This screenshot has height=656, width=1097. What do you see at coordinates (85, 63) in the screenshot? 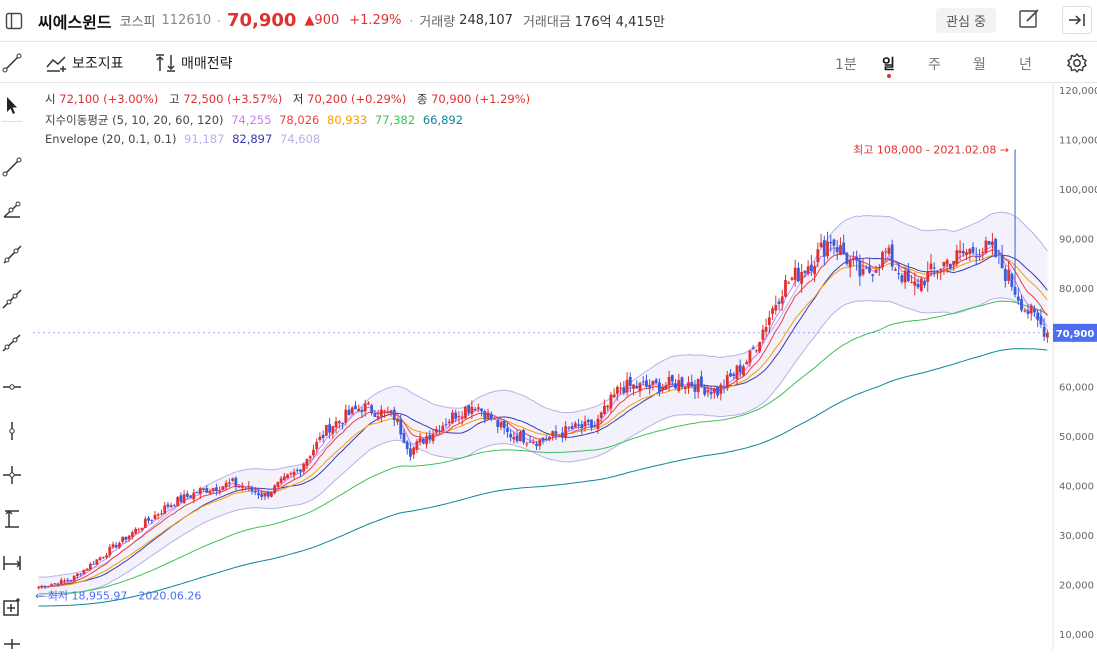
I see `indicators-button: 보조지표` at bounding box center [85, 63].